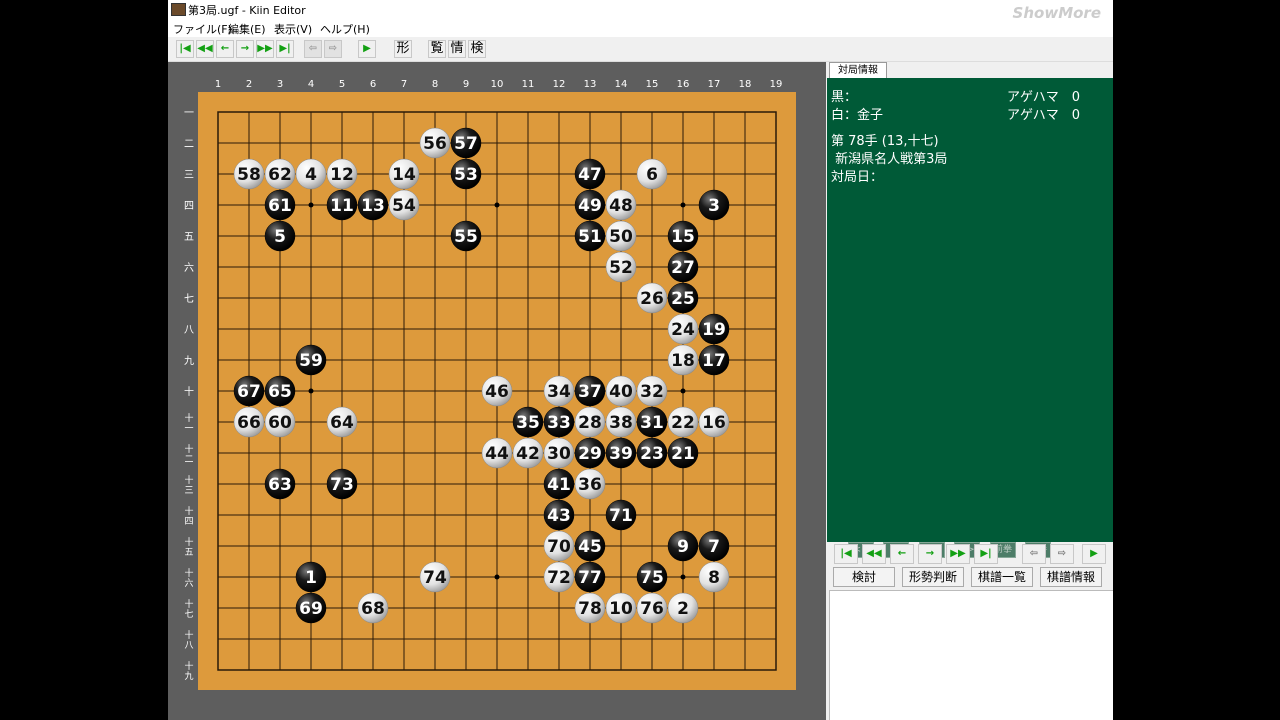  What do you see at coordinates (683, 609) in the screenshot?
I see `move-number-label: 2` at bounding box center [683, 609].